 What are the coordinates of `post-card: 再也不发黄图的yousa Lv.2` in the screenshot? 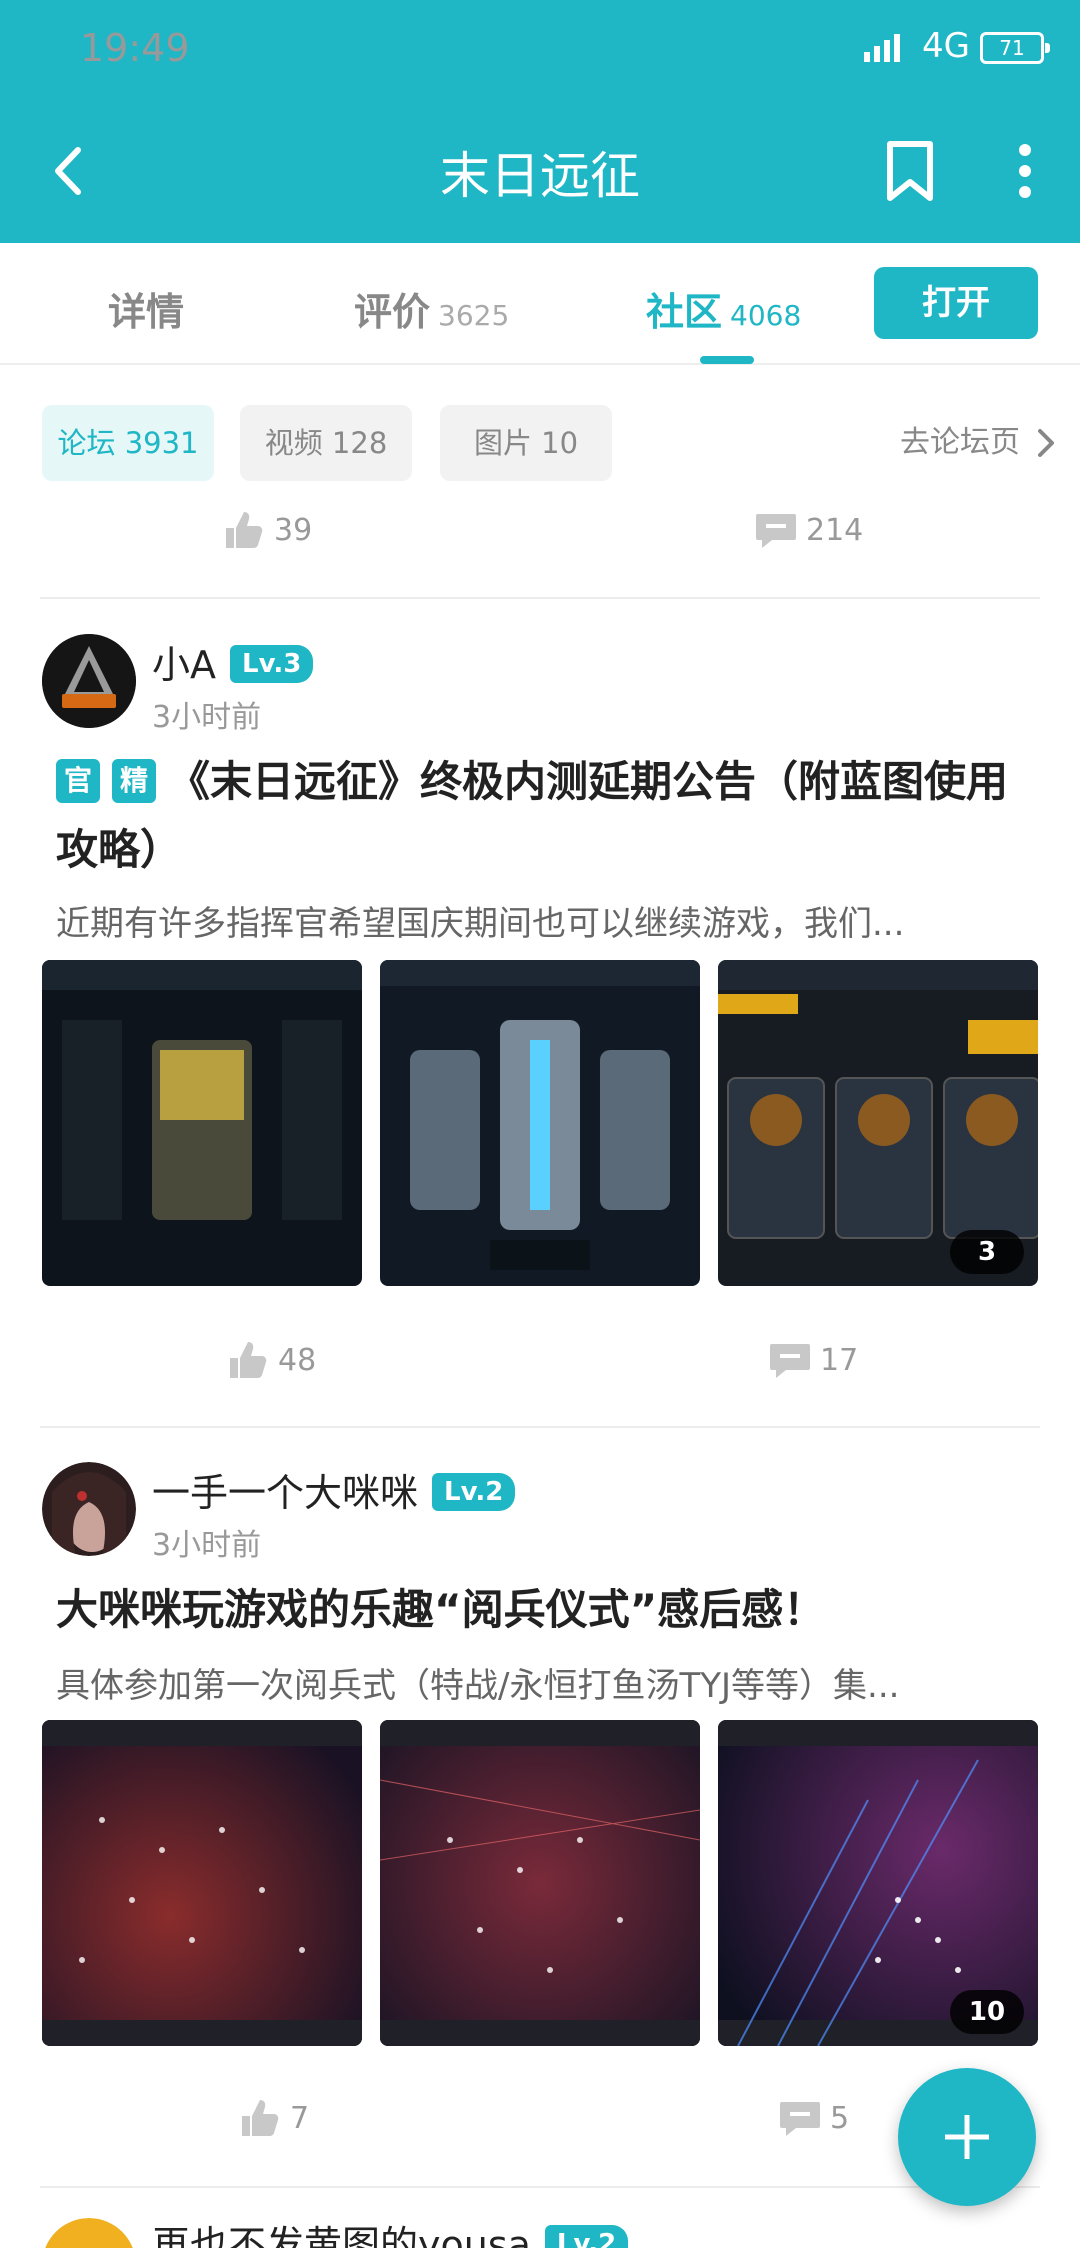 It's located at (540, 2233).